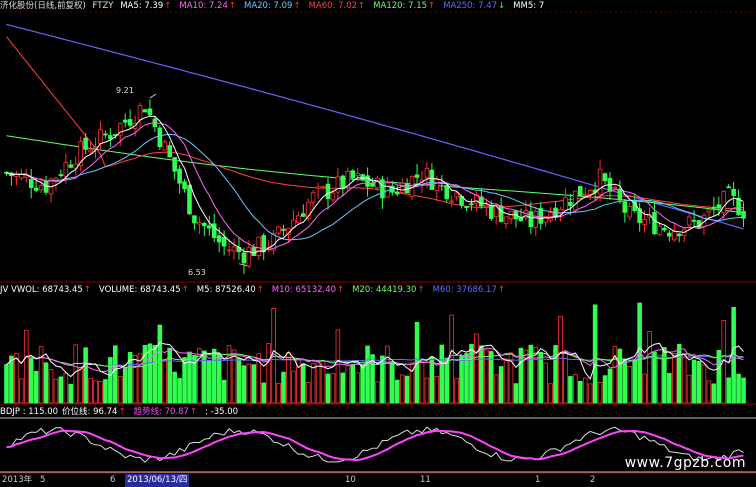 This screenshot has height=487, width=756. What do you see at coordinates (197, 272) in the screenshot?
I see `low-price-label: 6.53` at bounding box center [197, 272].